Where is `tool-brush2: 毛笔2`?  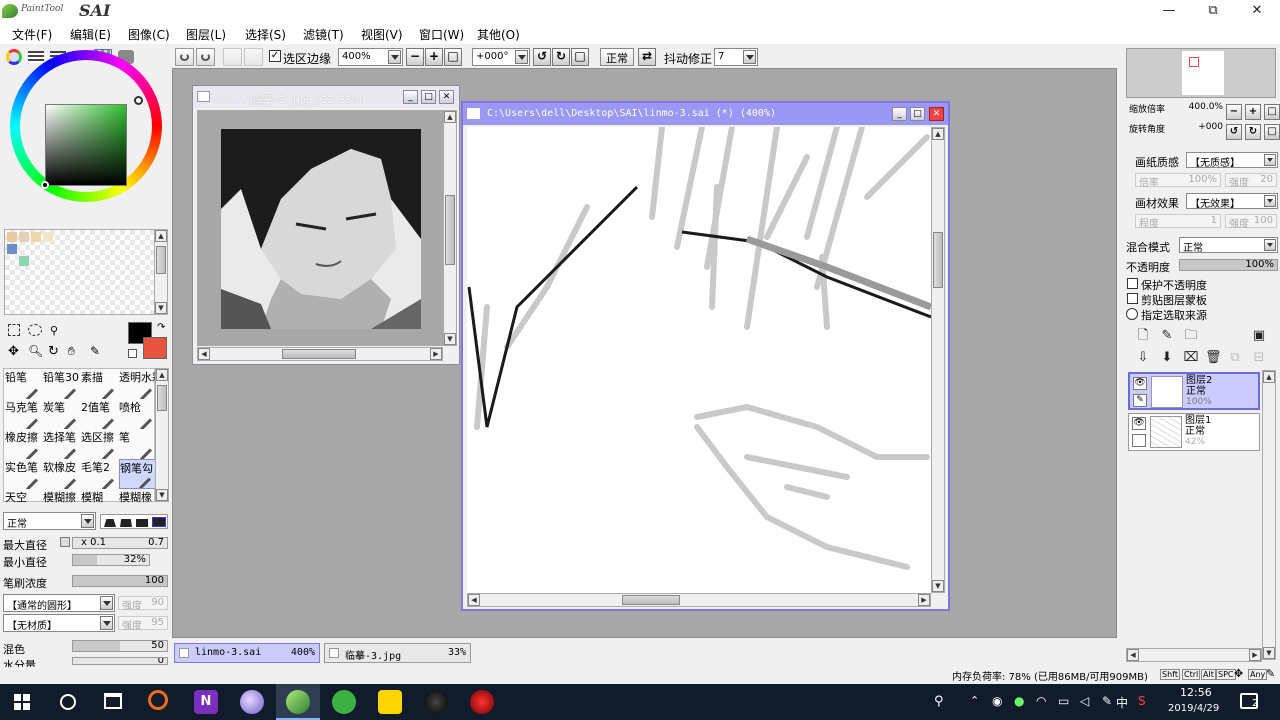 tool-brush2: 毛笔2 is located at coordinates (100, 474).